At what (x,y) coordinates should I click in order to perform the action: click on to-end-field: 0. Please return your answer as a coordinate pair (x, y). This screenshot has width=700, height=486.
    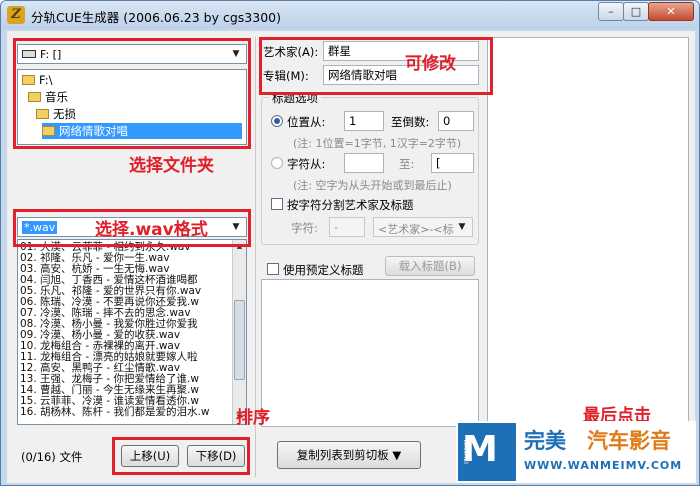
    Looking at the image, I should click on (456, 121).